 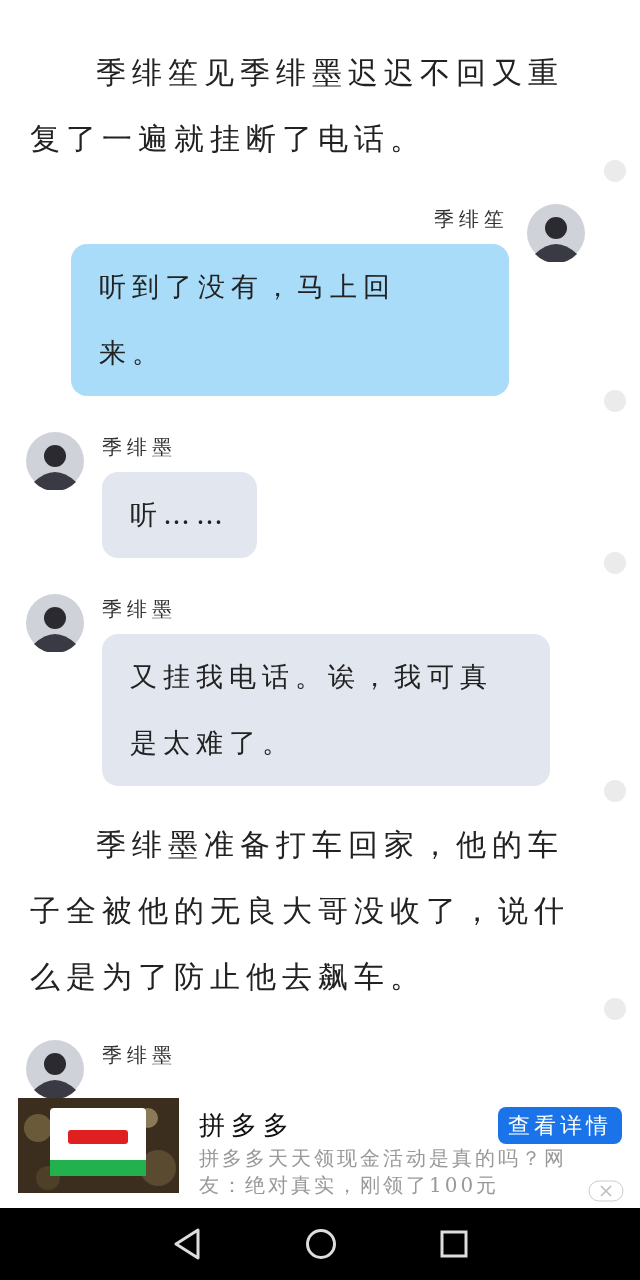 I want to click on ad-title: 拼多多, so click(x=247, y=1125).